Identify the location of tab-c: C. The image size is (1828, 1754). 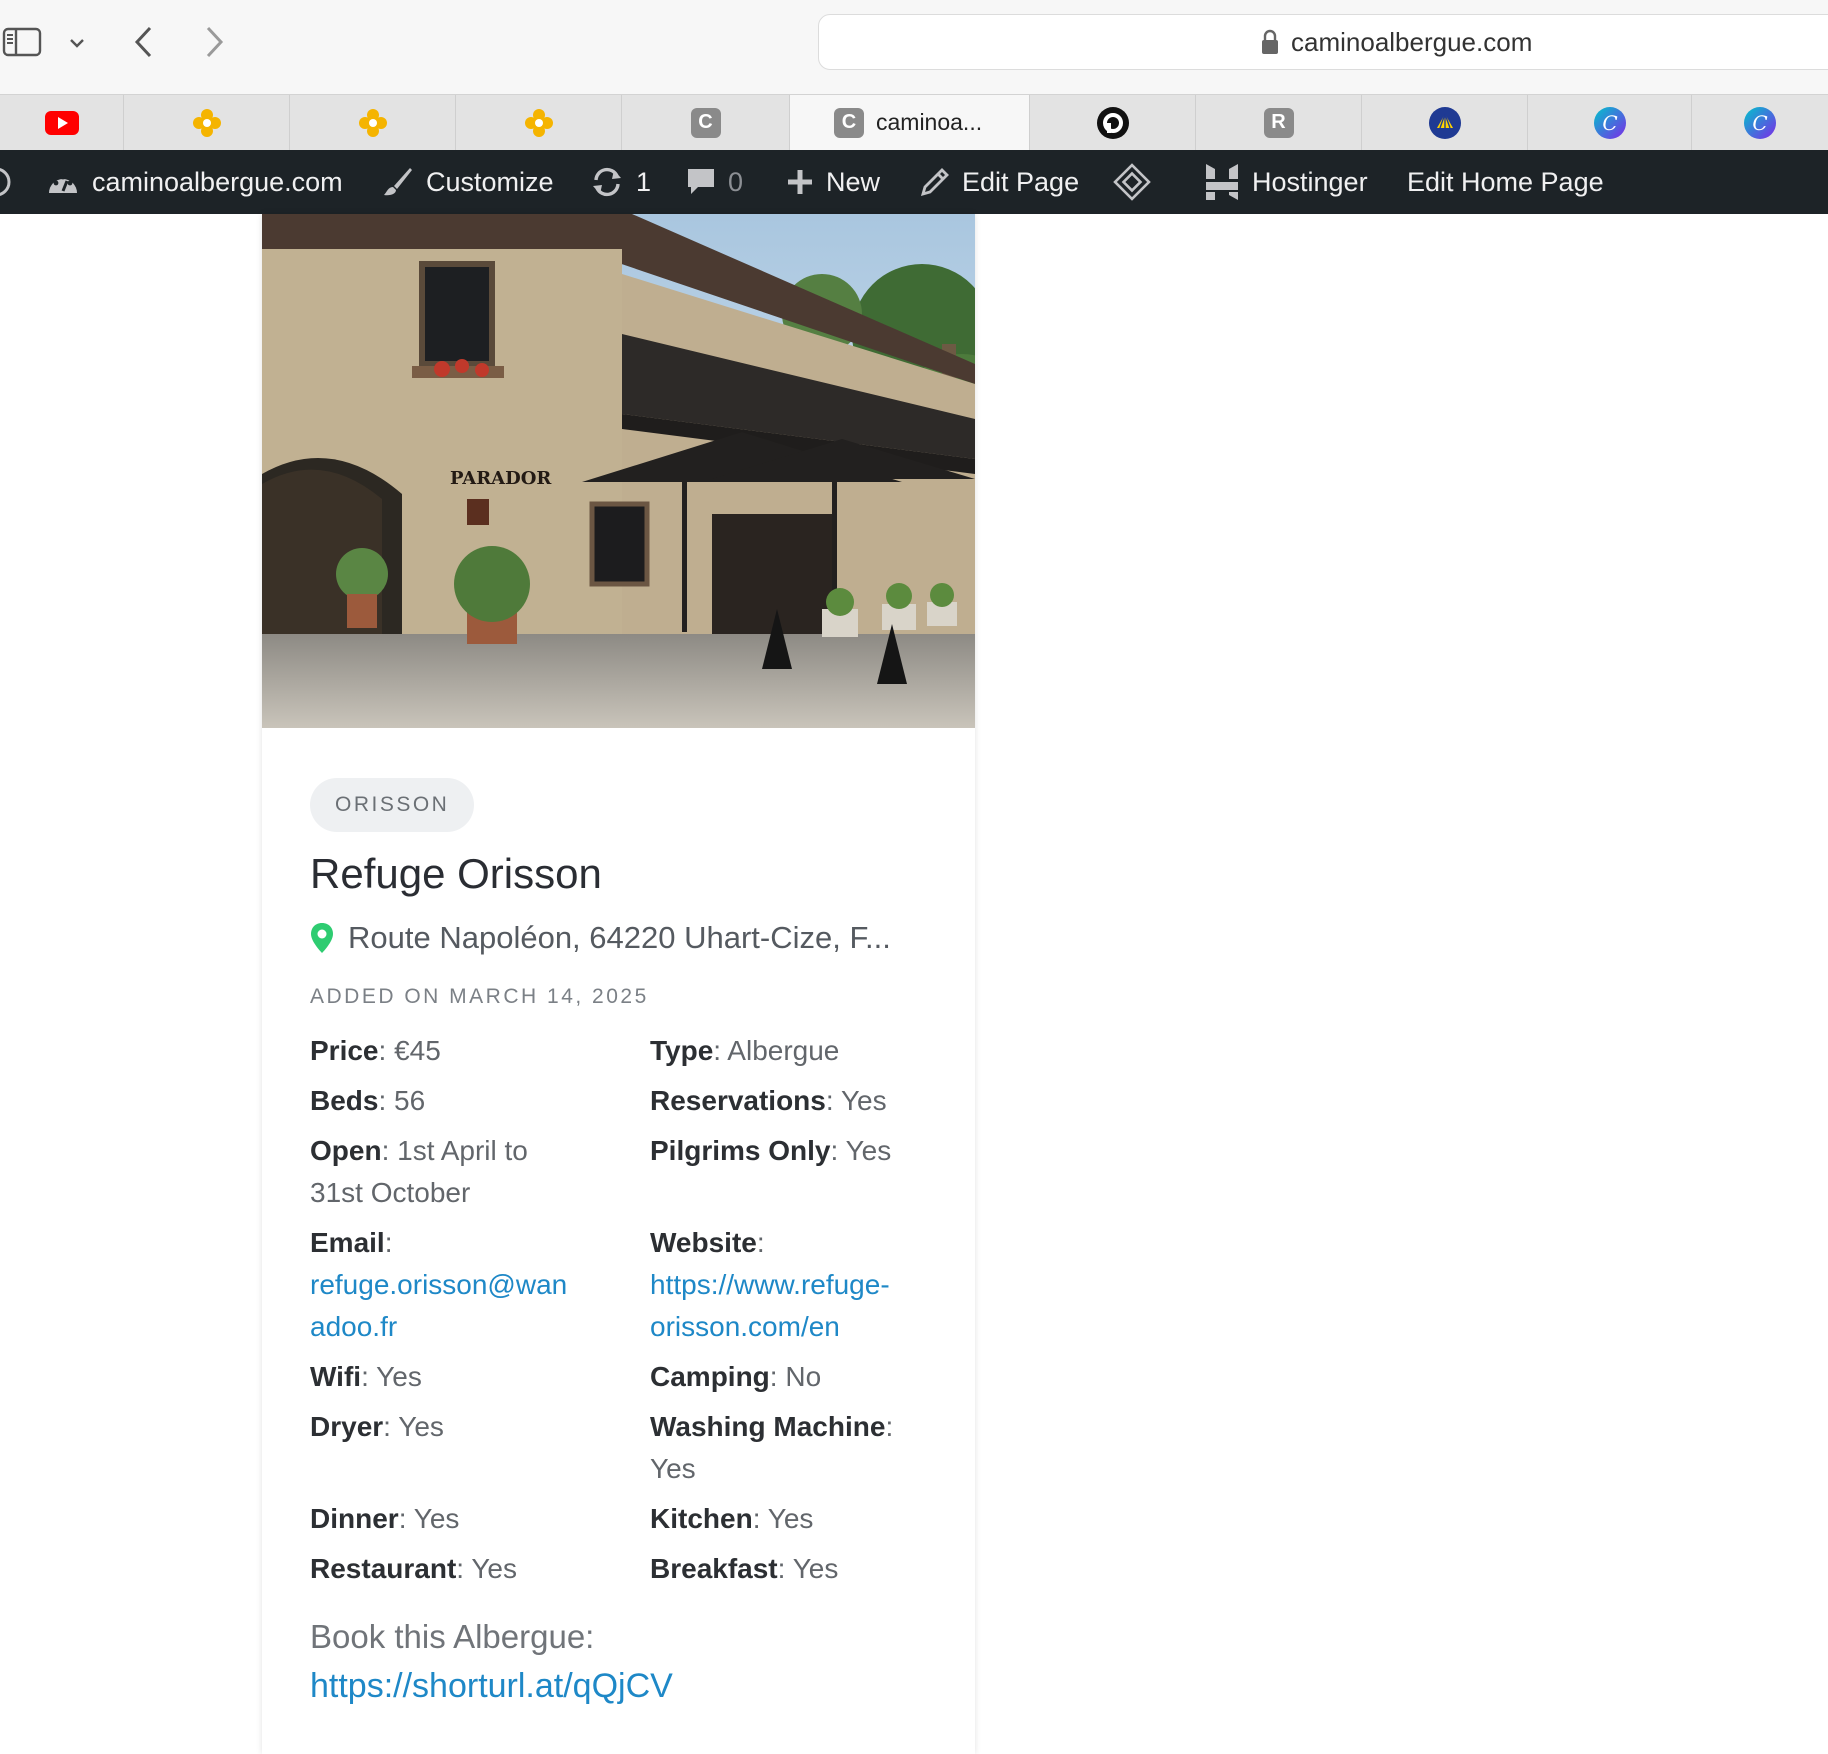
(706, 122).